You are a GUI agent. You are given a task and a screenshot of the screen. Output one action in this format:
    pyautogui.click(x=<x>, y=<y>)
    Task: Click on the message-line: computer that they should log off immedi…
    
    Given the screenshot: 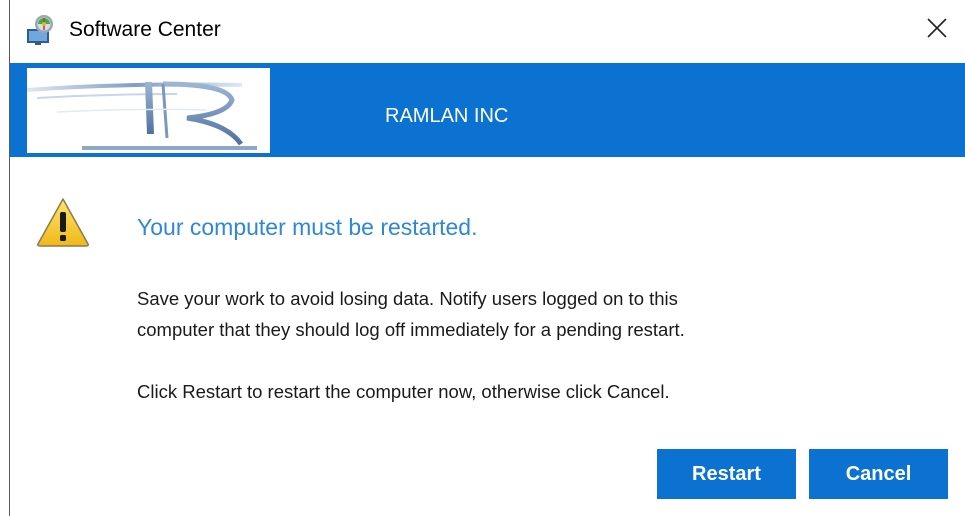 What is the action you would take?
    pyautogui.click(x=411, y=329)
    